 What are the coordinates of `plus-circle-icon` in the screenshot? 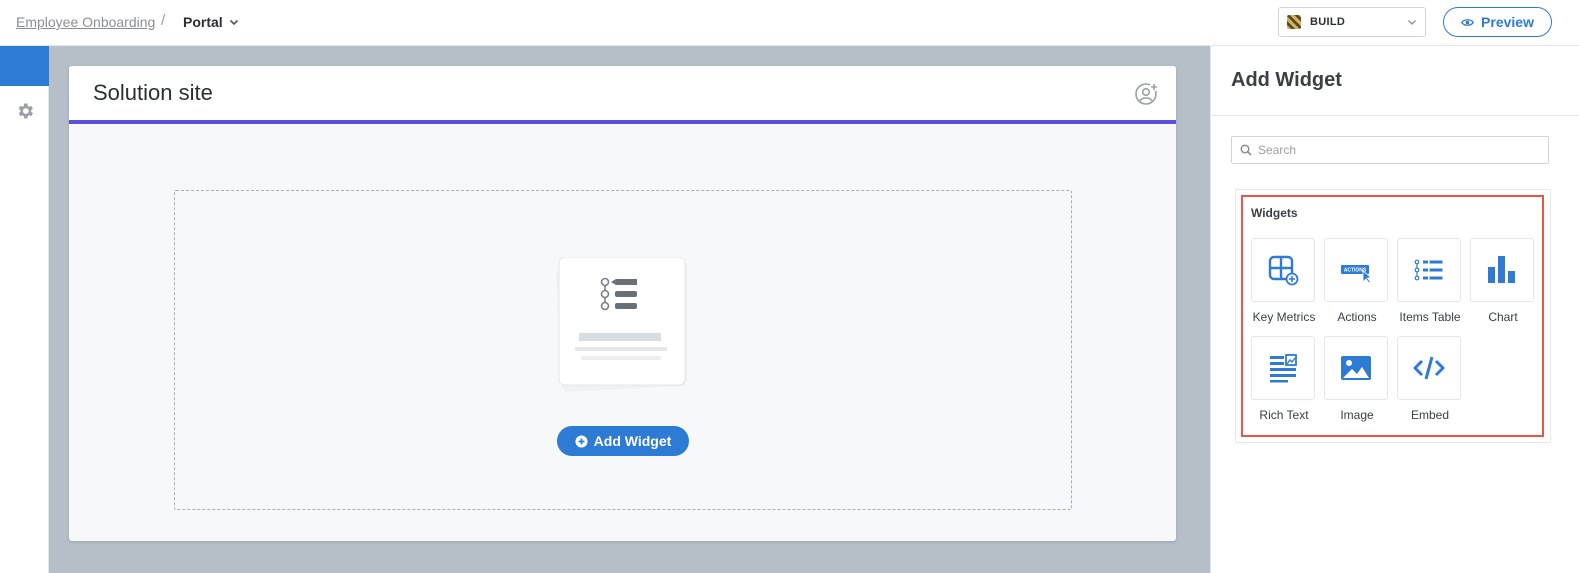 It's located at (581, 441).